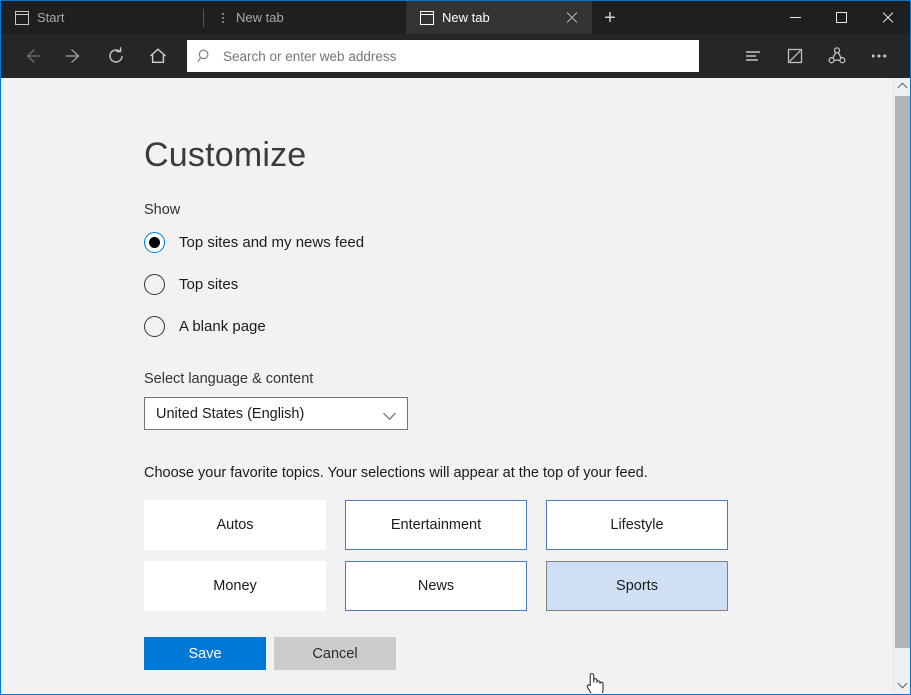 Image resolution: width=911 pixels, height=695 pixels. Describe the element at coordinates (225, 155) in the screenshot. I see `page-title: Customize` at that location.